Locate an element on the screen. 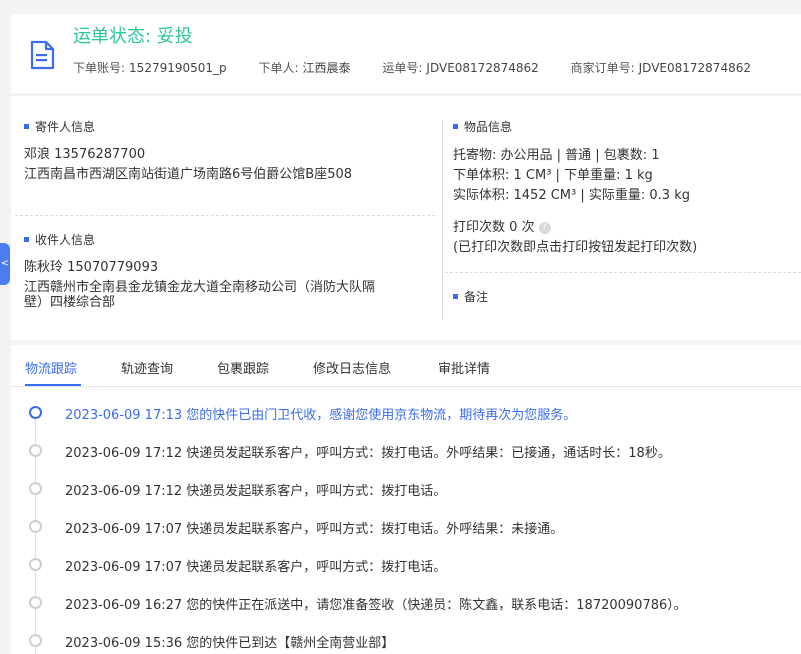 The width and height of the screenshot is (801, 654). tracking-event: 2023-06-09 17:07 快递员发起联系客户，呼叫方式：拨打电话。 is located at coordinates (406, 565).